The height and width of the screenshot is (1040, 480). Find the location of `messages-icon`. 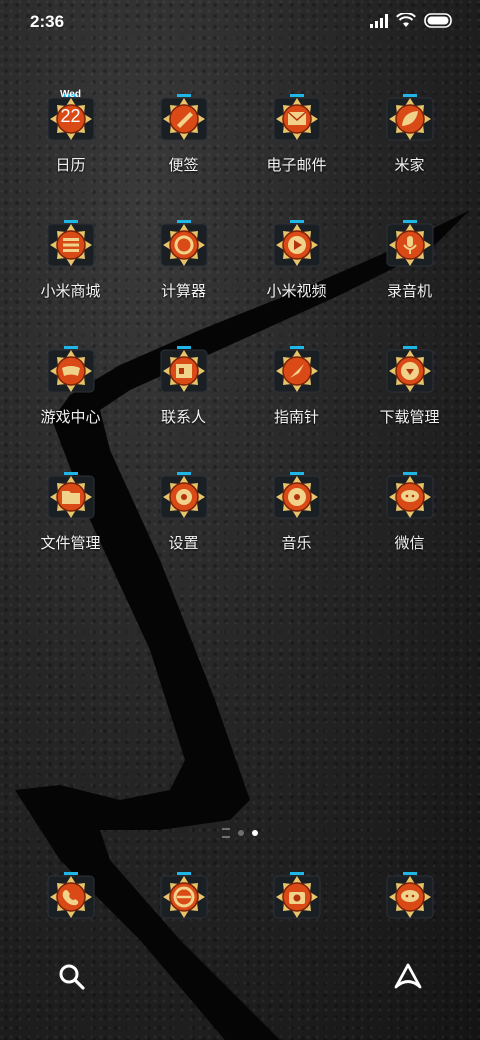

messages-icon is located at coordinates (410, 897).